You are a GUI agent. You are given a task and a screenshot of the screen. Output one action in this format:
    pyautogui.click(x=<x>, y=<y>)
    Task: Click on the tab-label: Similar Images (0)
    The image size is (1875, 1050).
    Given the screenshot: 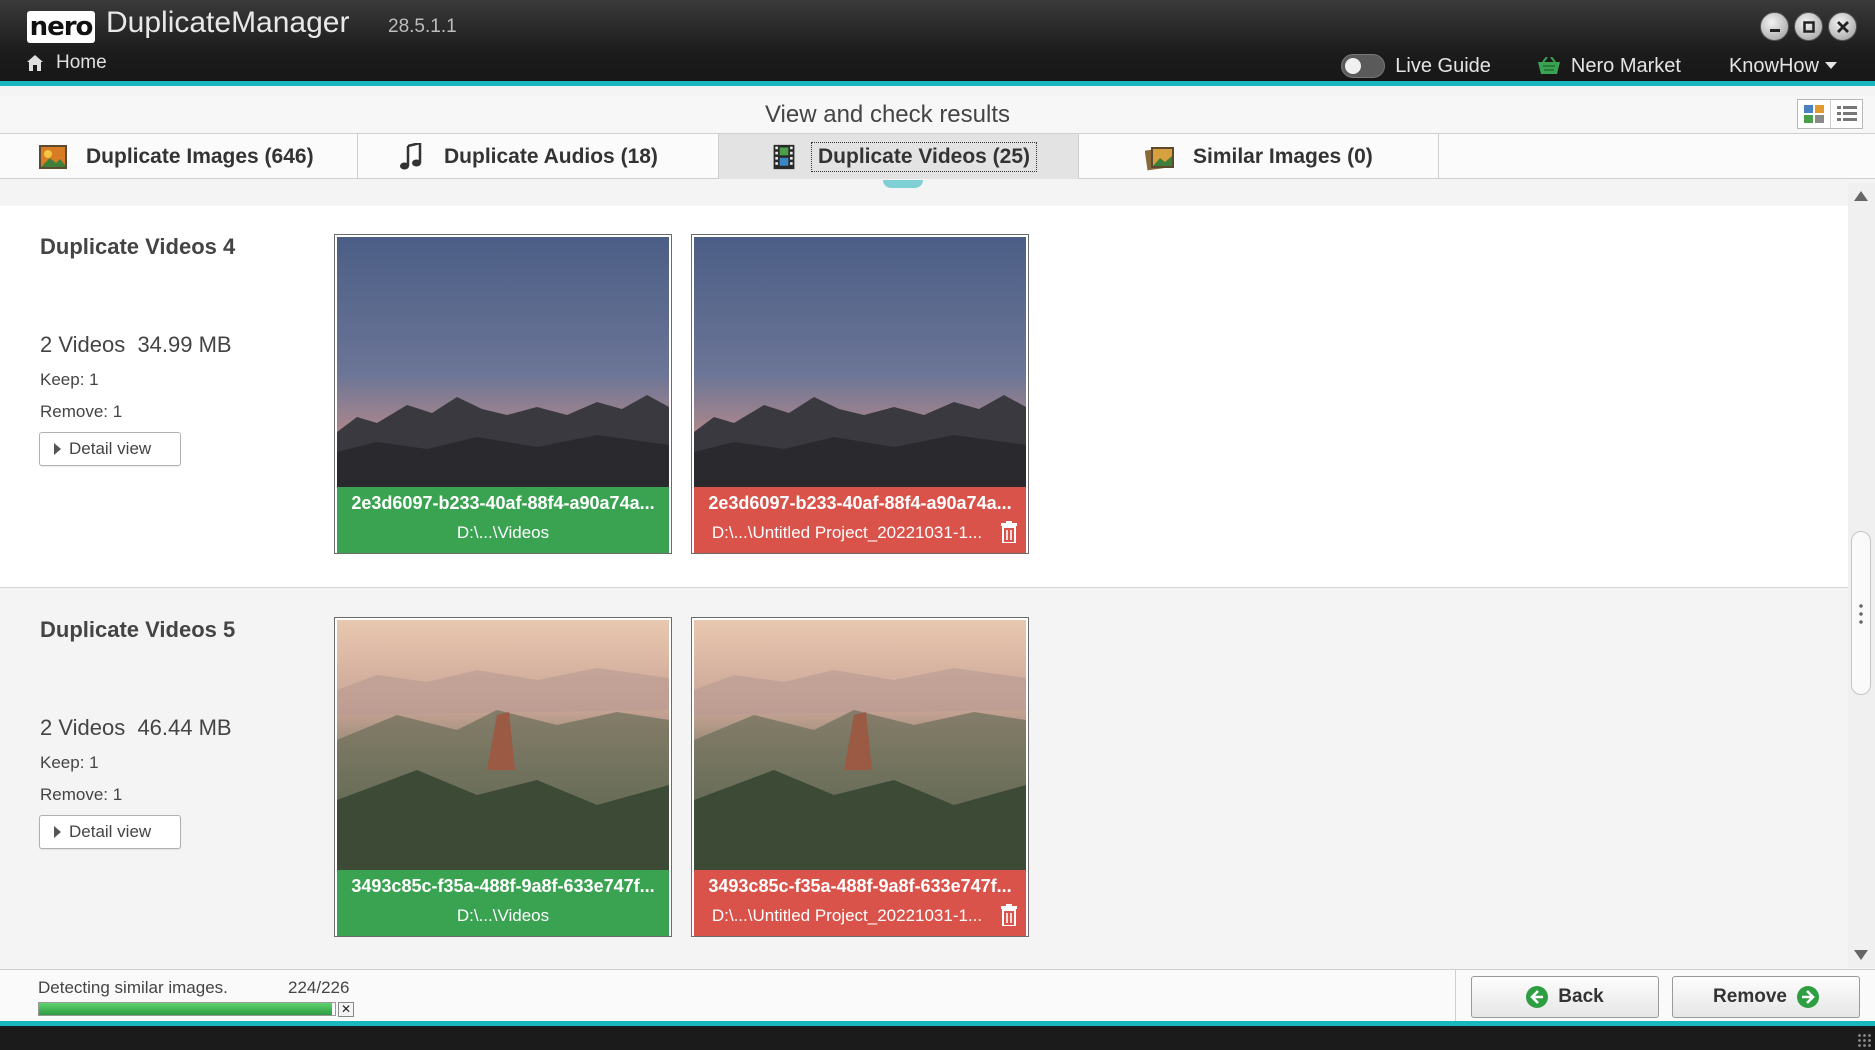 What is the action you would take?
    pyautogui.click(x=1283, y=156)
    